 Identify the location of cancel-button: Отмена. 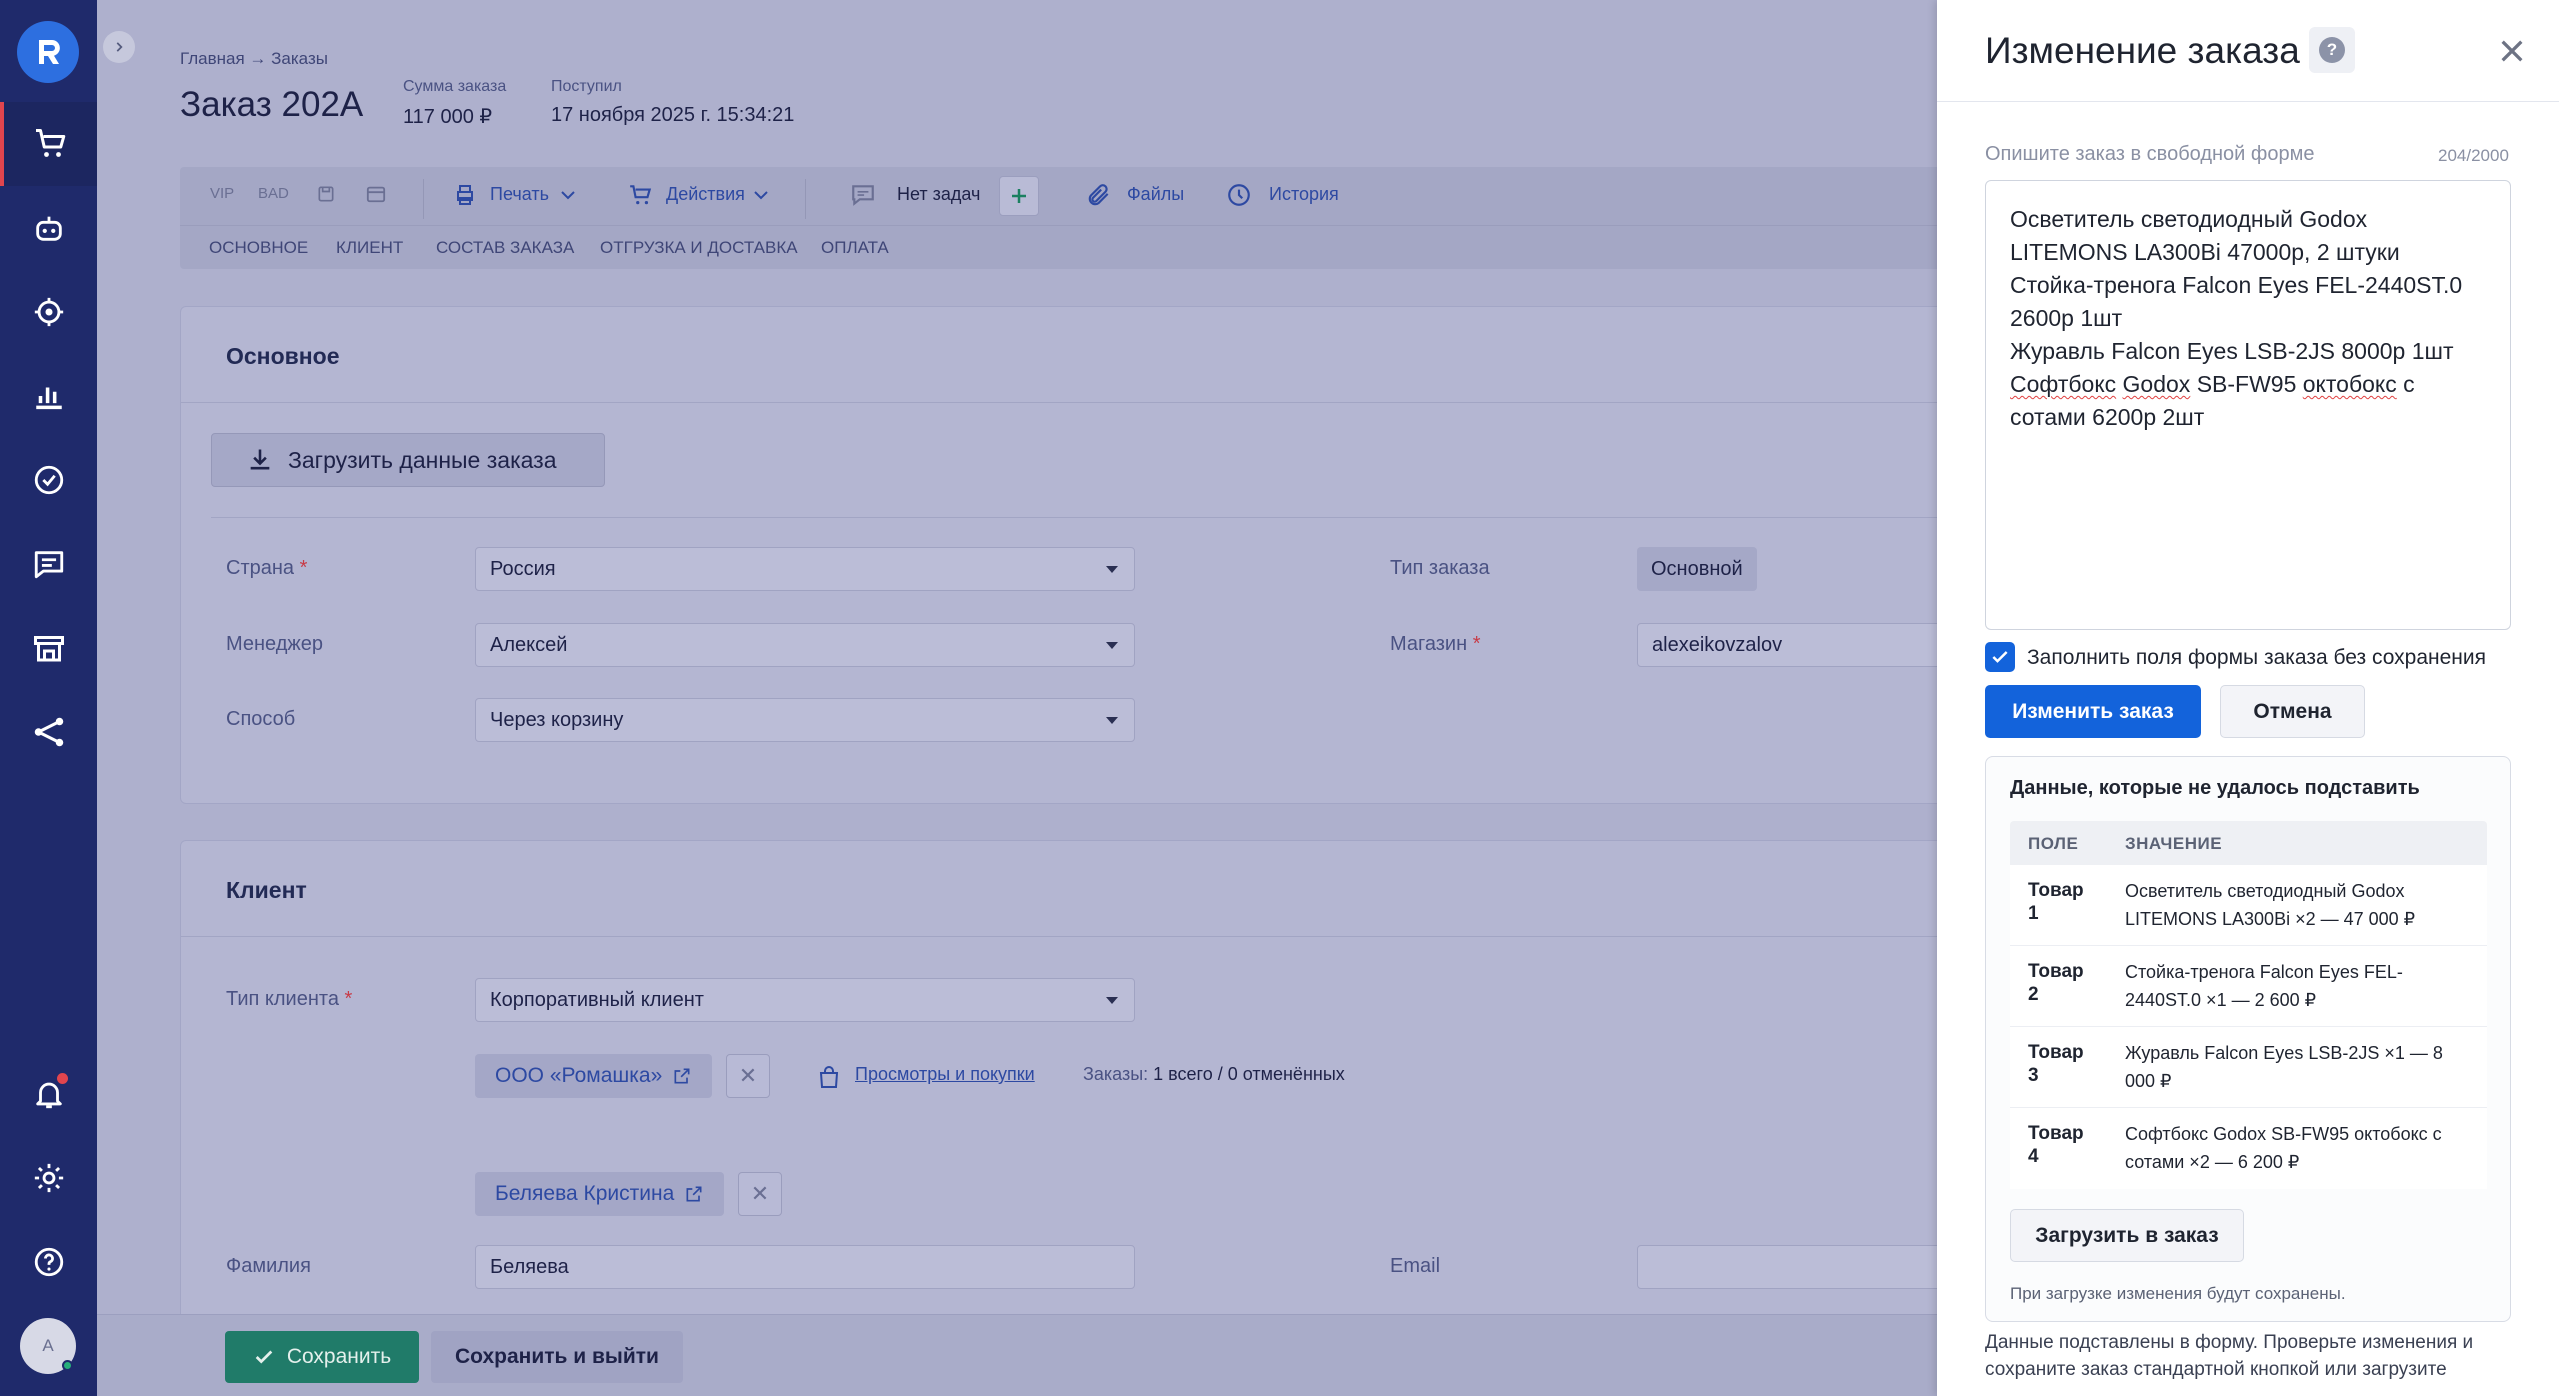
(2292, 711).